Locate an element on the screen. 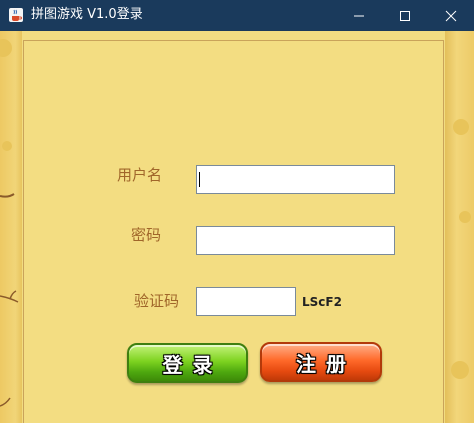 The image size is (474, 423). text-caret is located at coordinates (199, 179).